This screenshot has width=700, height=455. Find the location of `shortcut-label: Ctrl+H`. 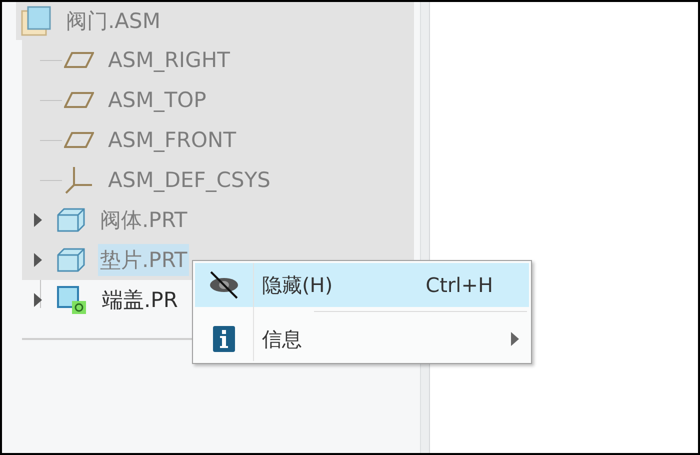

shortcut-label: Ctrl+H is located at coordinates (459, 285).